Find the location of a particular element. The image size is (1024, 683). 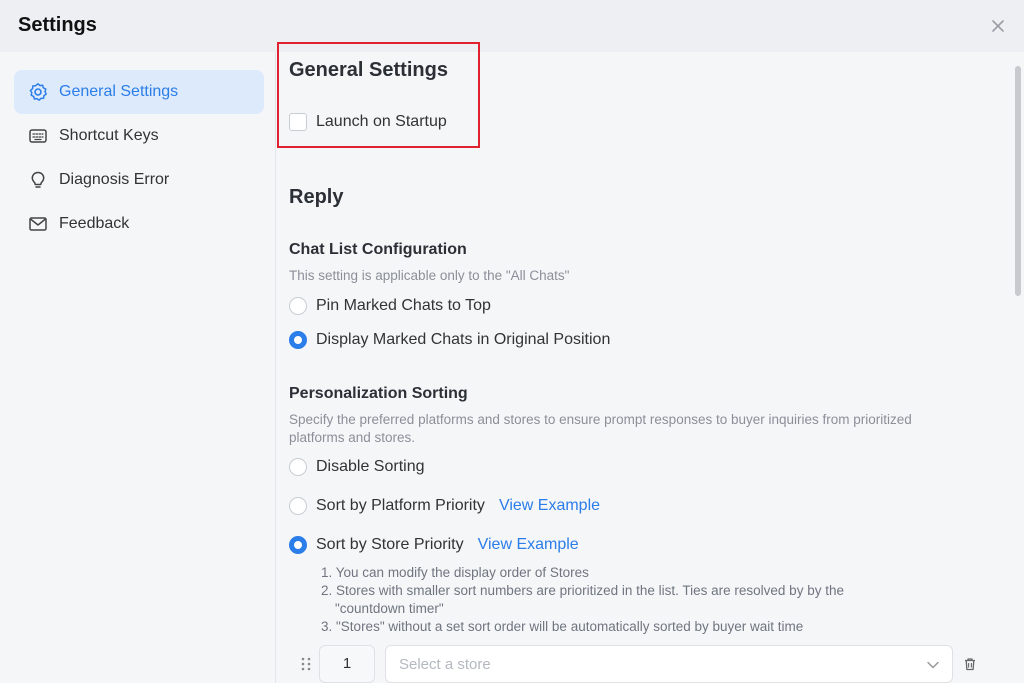

scrollbar is located at coordinates (1018, 367).